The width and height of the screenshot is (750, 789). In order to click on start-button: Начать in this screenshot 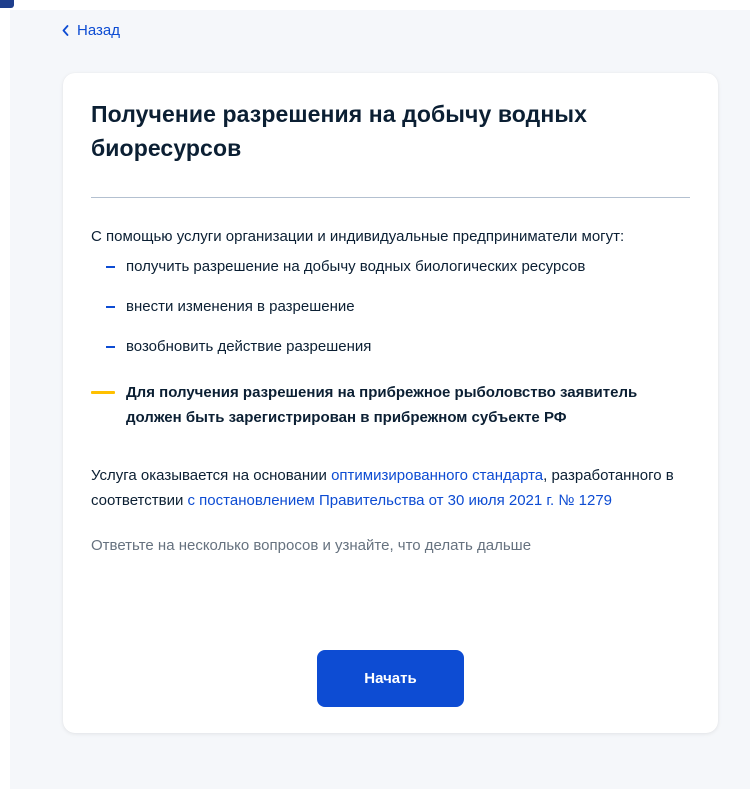, I will do `click(390, 678)`.